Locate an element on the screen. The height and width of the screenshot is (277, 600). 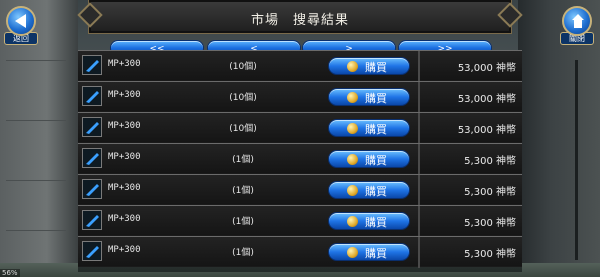
title-bar: 市場 搜尋結果 is located at coordinates (300, 17).